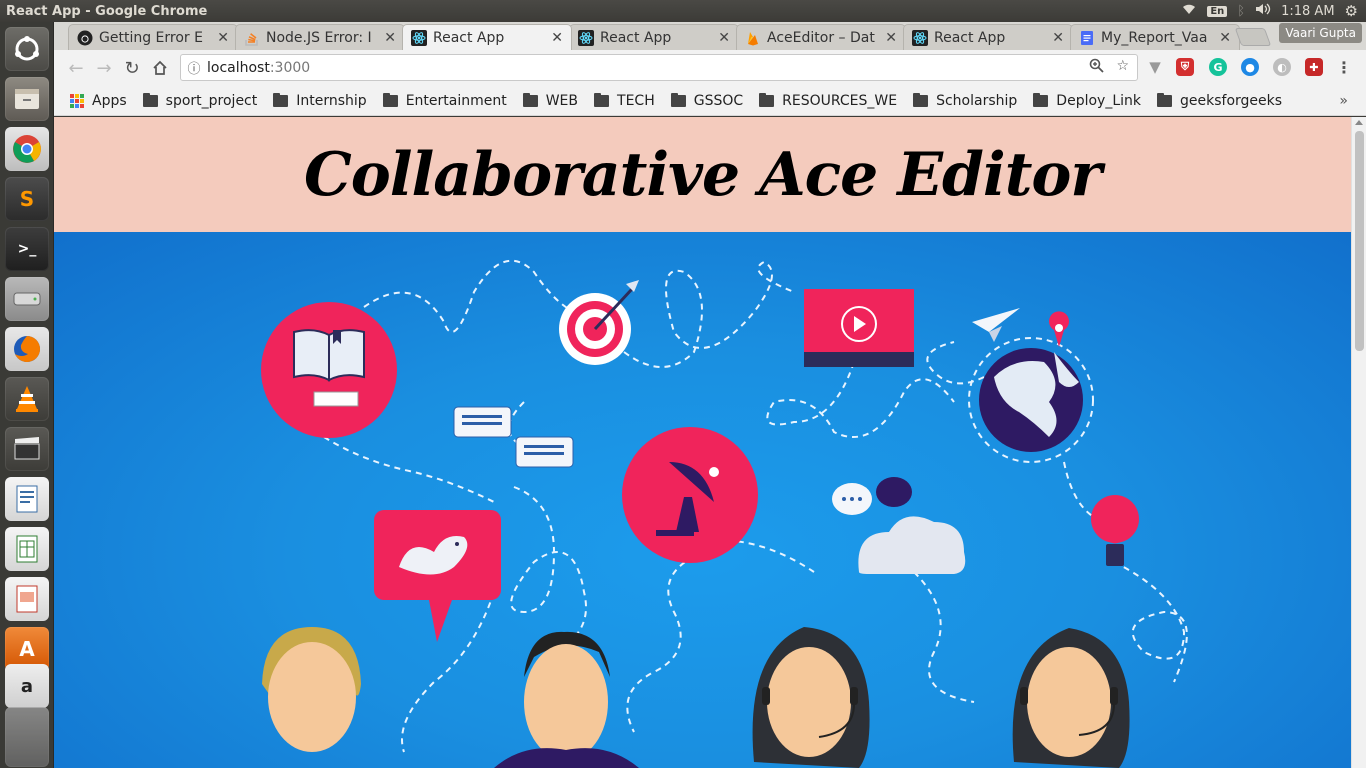 This screenshot has height=768, width=1366. Describe the element at coordinates (27, 499) in the screenshot. I see `writer-icon` at that location.